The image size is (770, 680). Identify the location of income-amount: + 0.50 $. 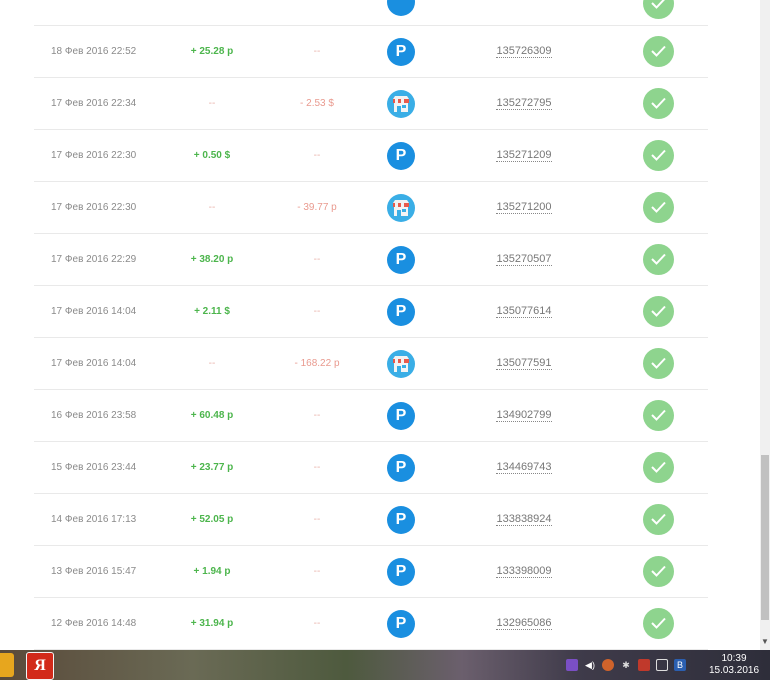
(212, 155).